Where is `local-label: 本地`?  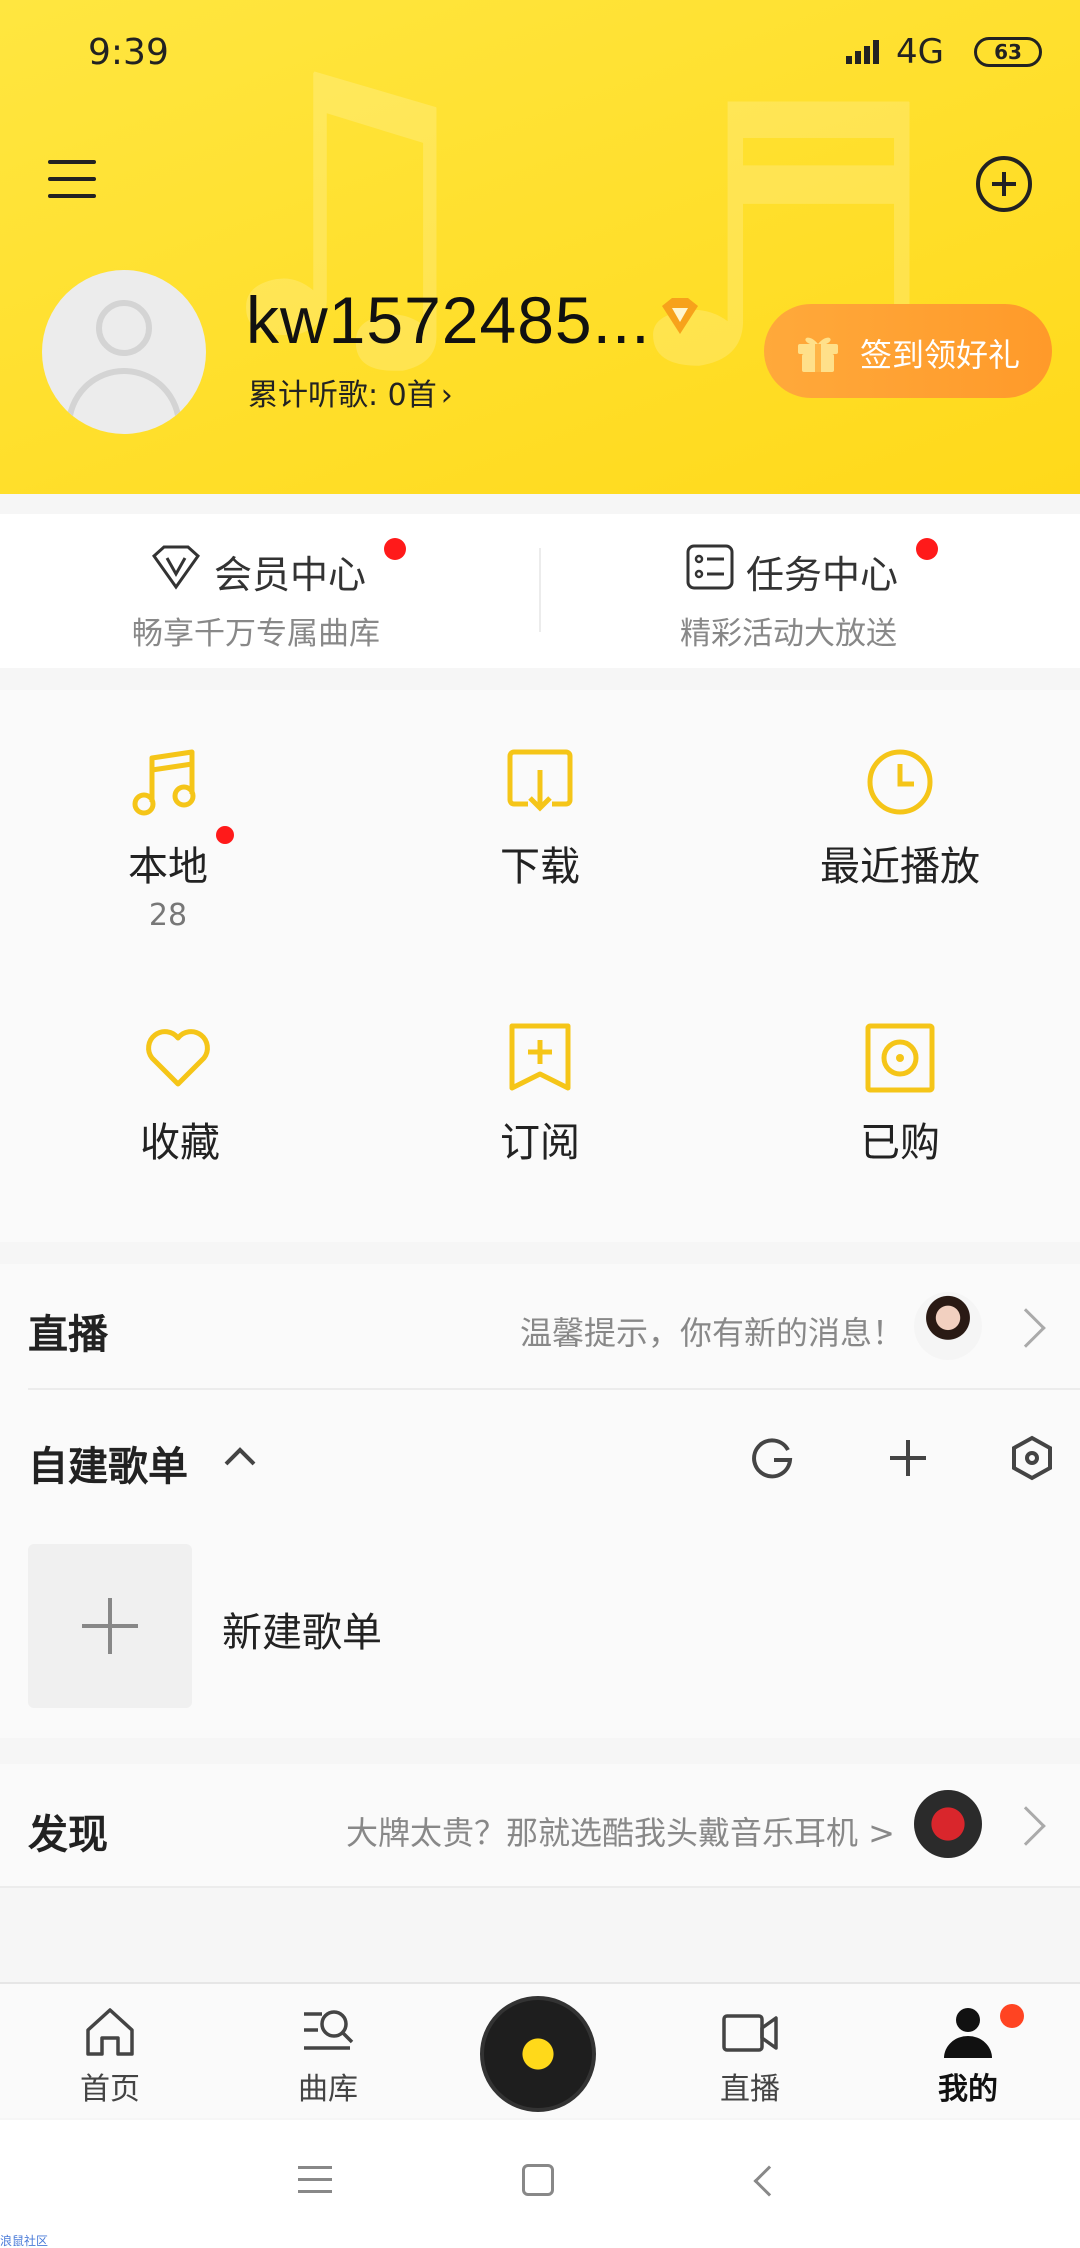 local-label: 本地 is located at coordinates (168, 867).